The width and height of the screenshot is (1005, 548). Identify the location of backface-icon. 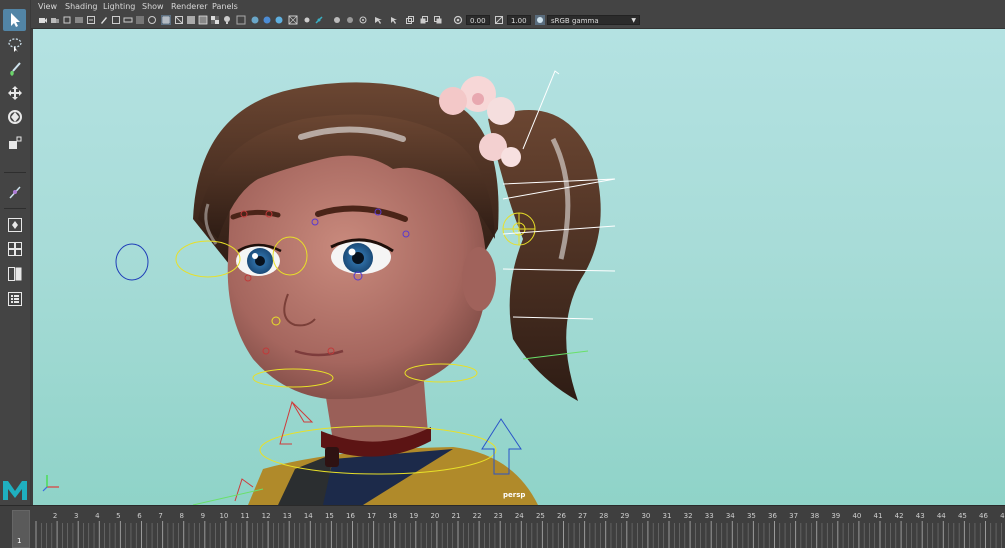
(350, 20).